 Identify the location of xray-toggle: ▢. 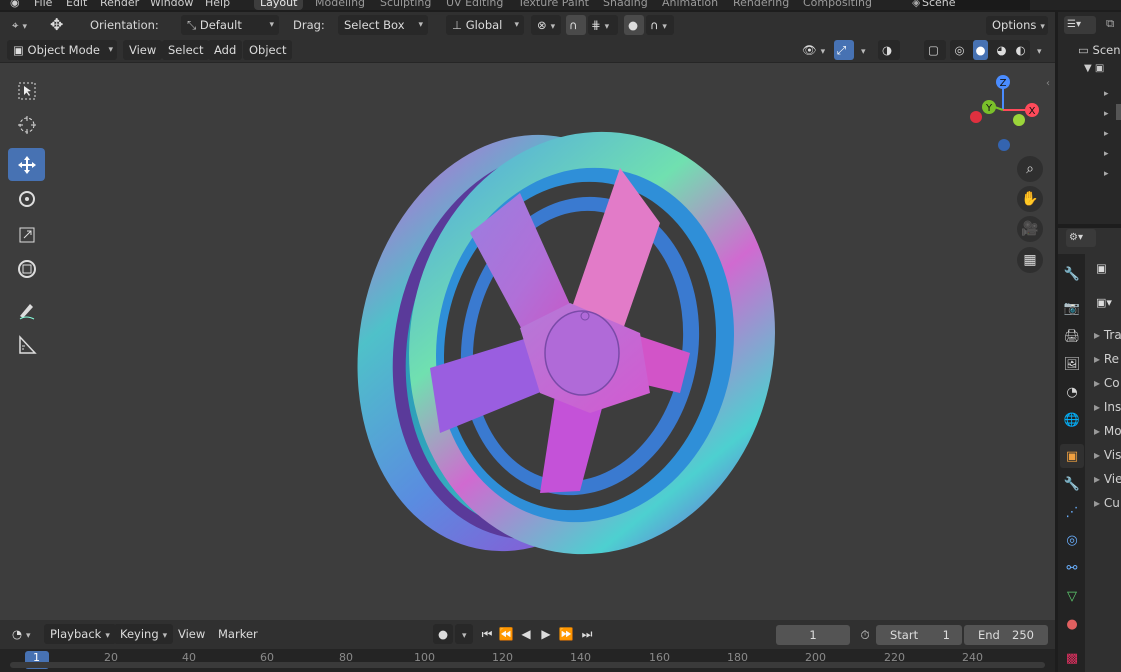
(935, 50).